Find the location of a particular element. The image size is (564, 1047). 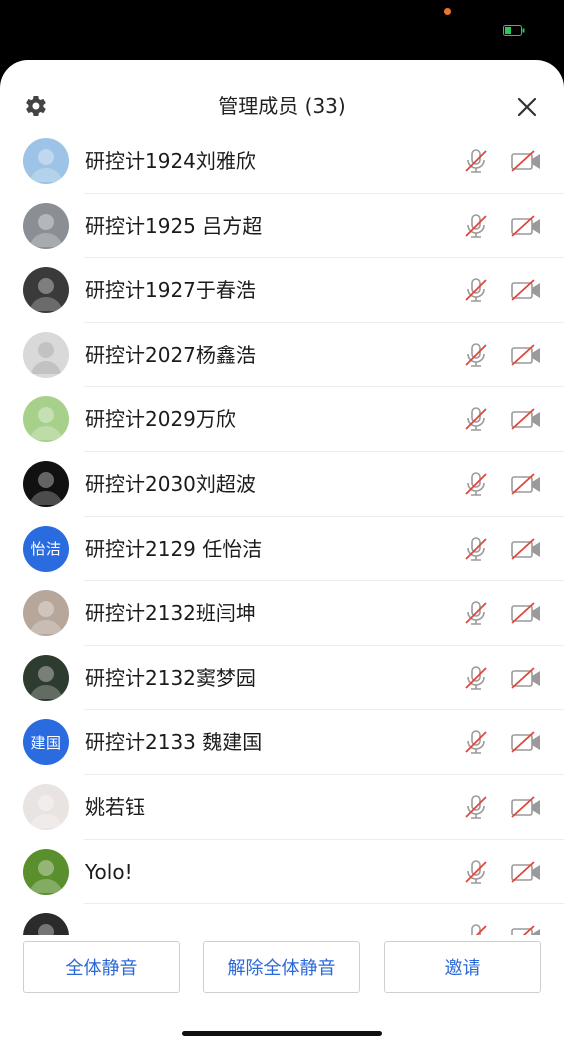

member-row: 怡洁 研控计2129 任怡洁 is located at coordinates (282, 549).